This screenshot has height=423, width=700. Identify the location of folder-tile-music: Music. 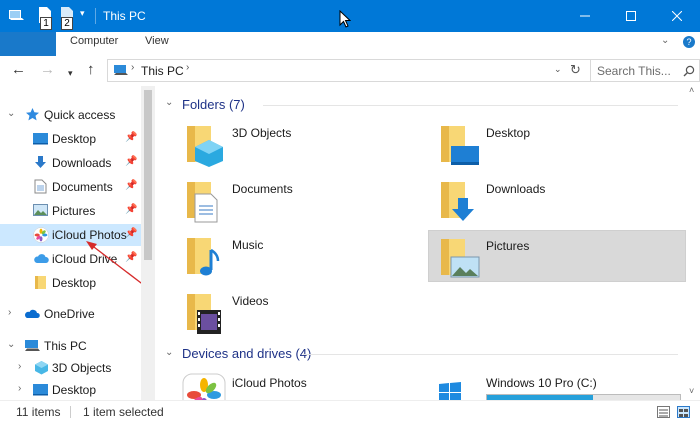
(304, 256).